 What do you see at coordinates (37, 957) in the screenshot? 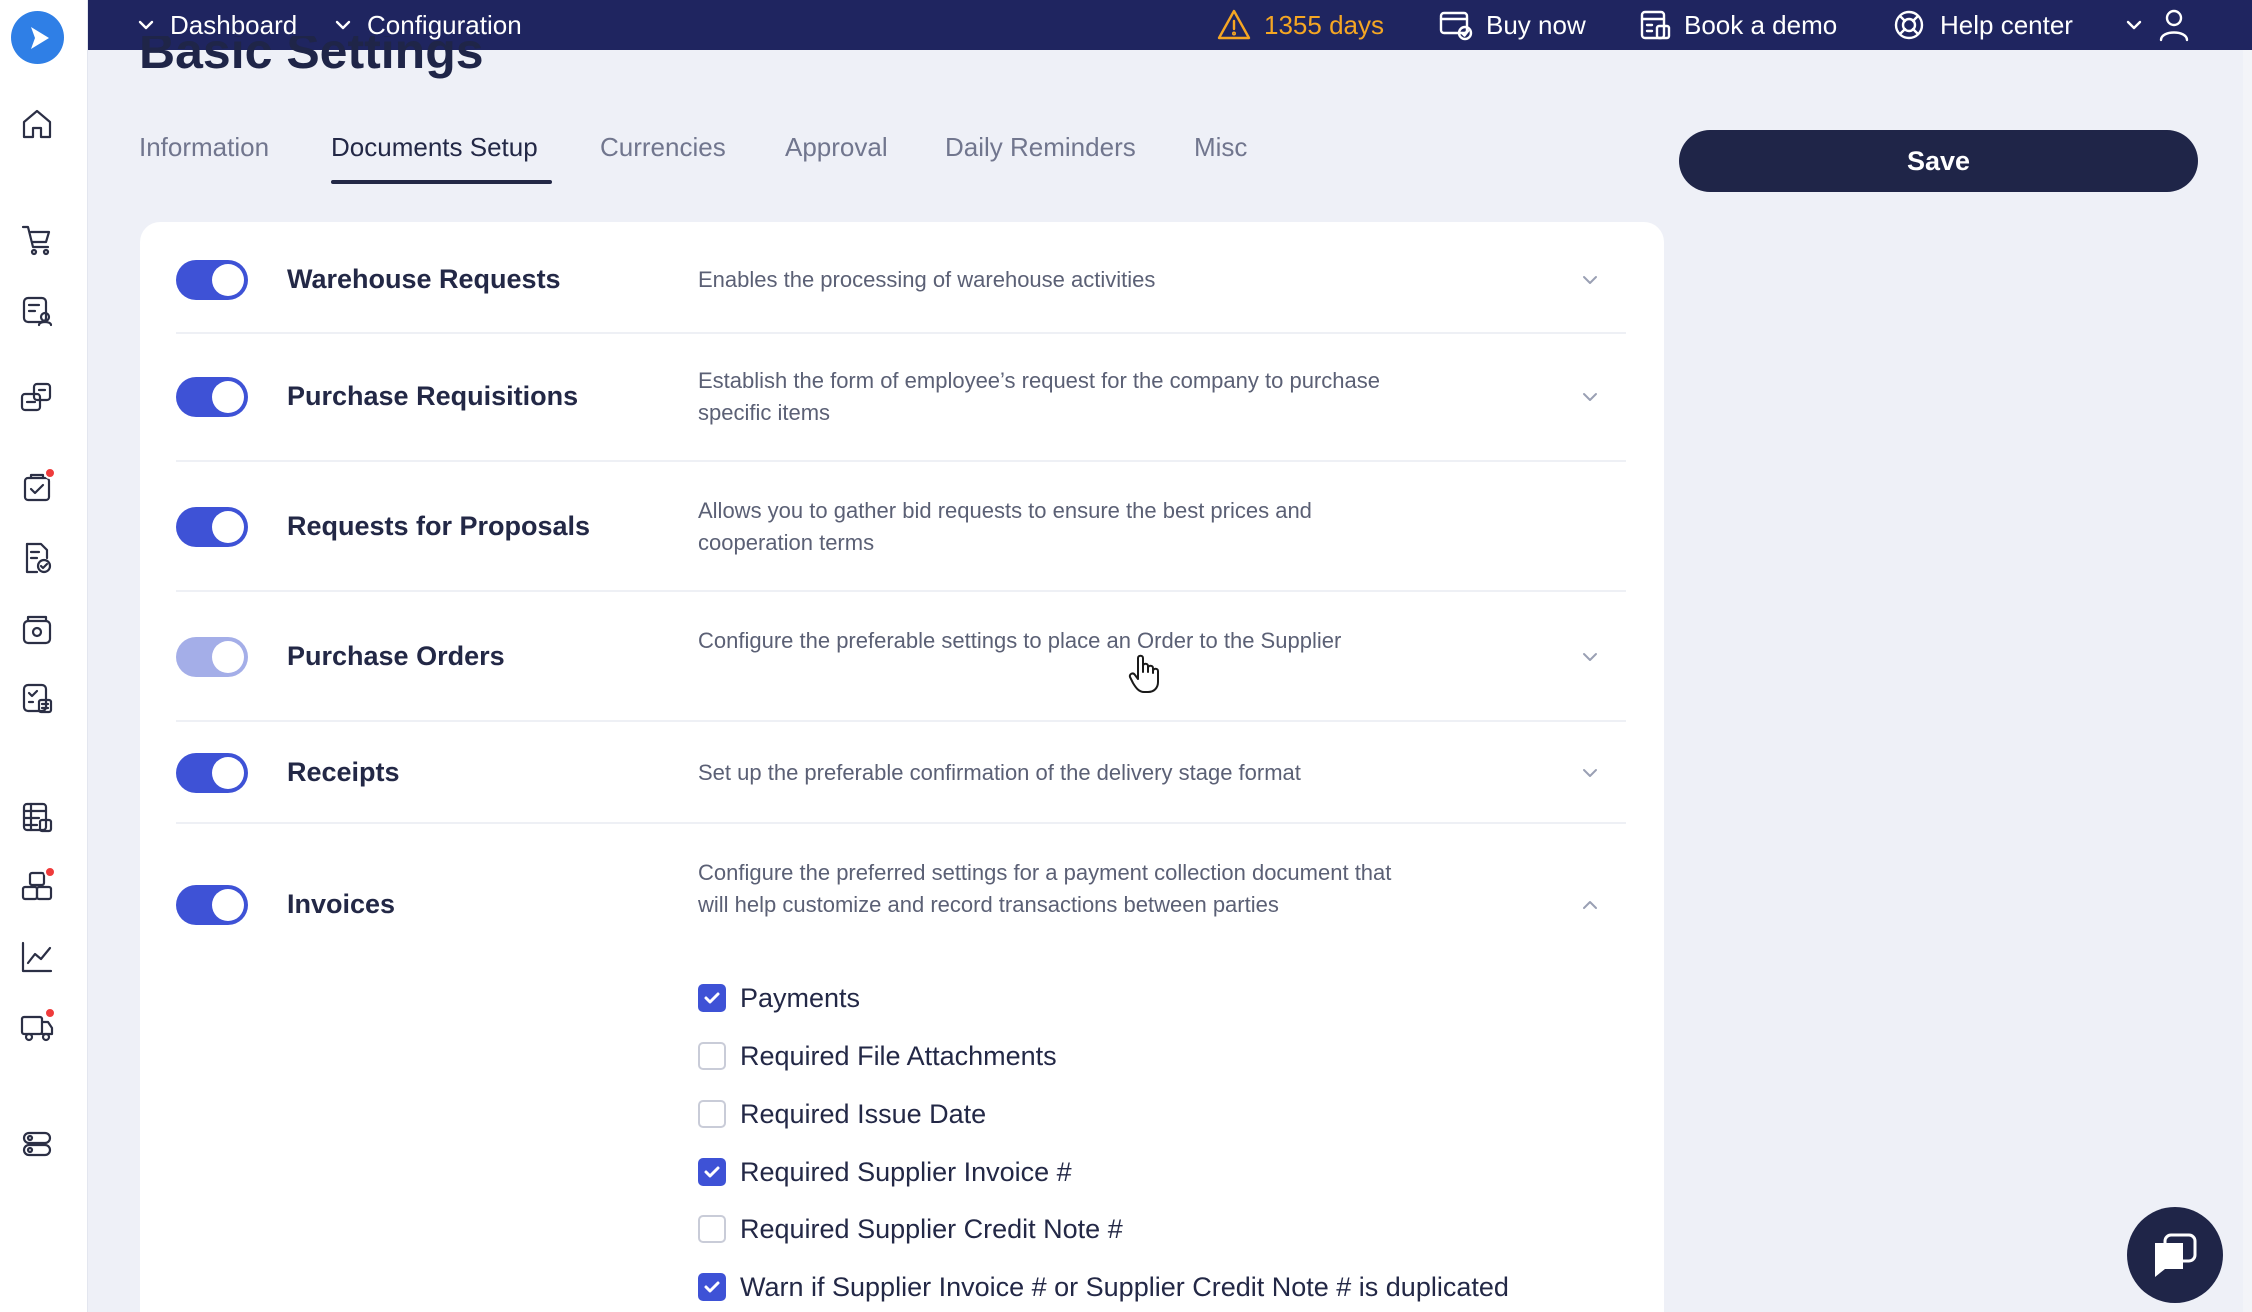
I see `analytics-icon` at bounding box center [37, 957].